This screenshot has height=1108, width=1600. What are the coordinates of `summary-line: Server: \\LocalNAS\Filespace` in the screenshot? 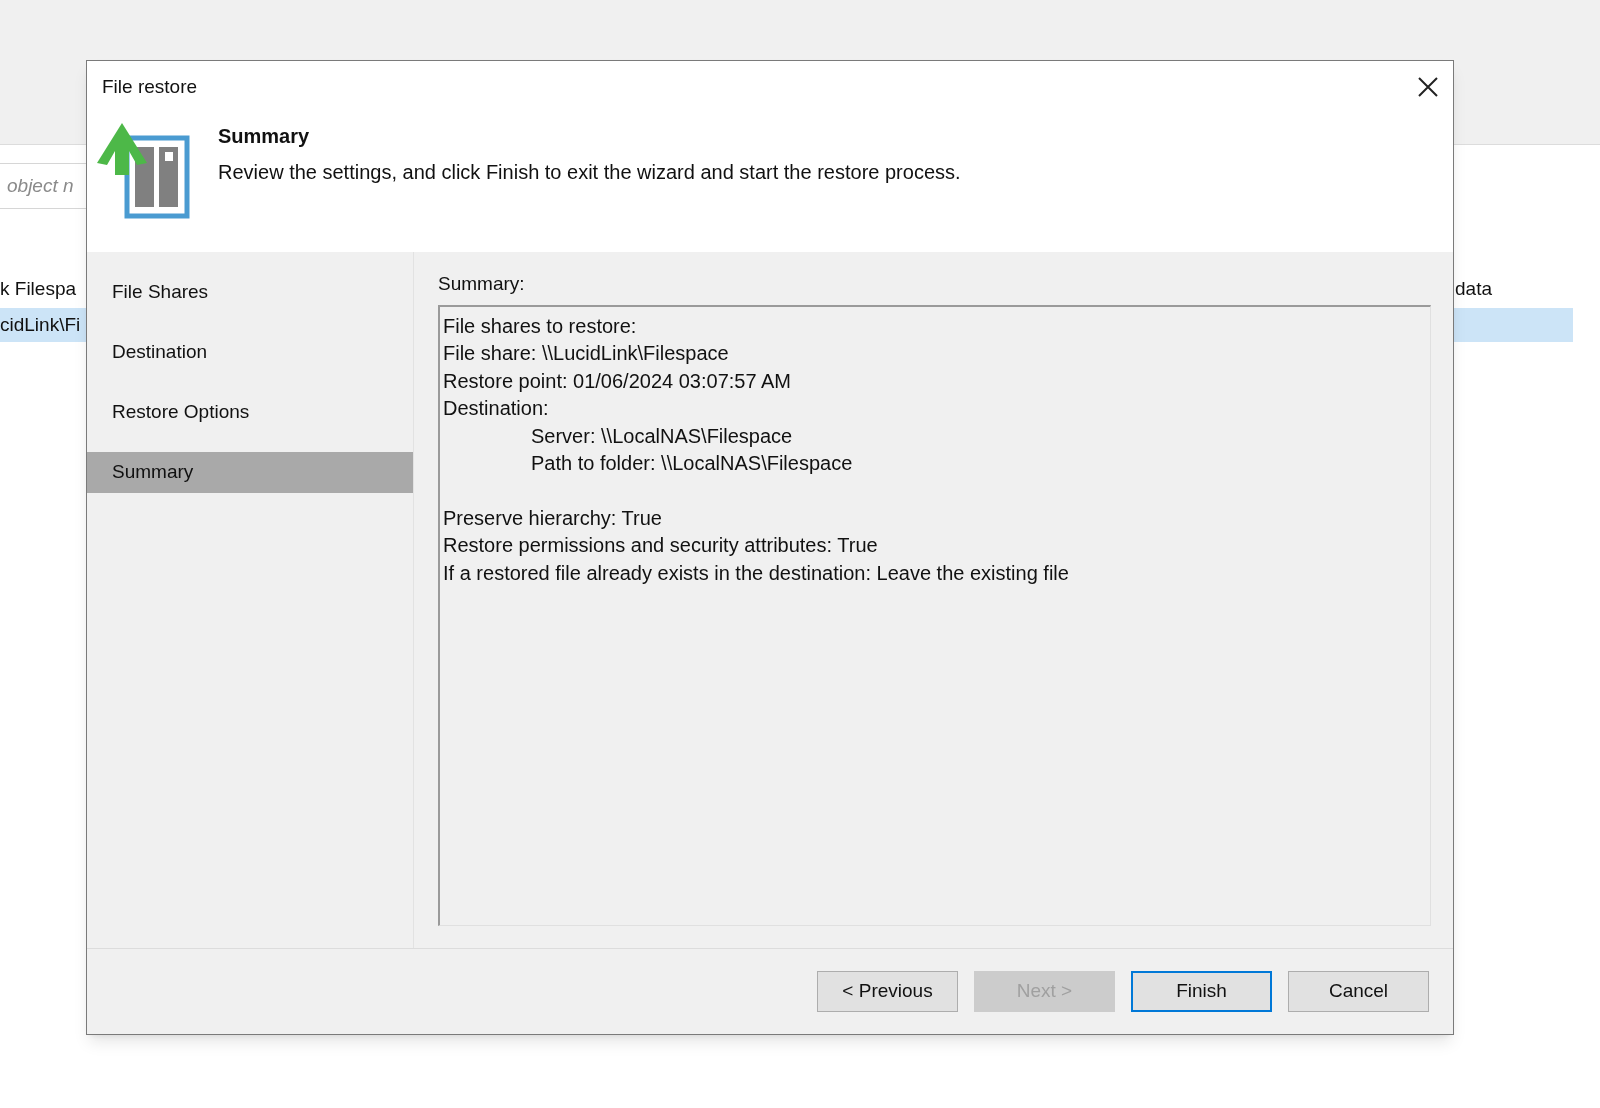 It's located at (662, 436).